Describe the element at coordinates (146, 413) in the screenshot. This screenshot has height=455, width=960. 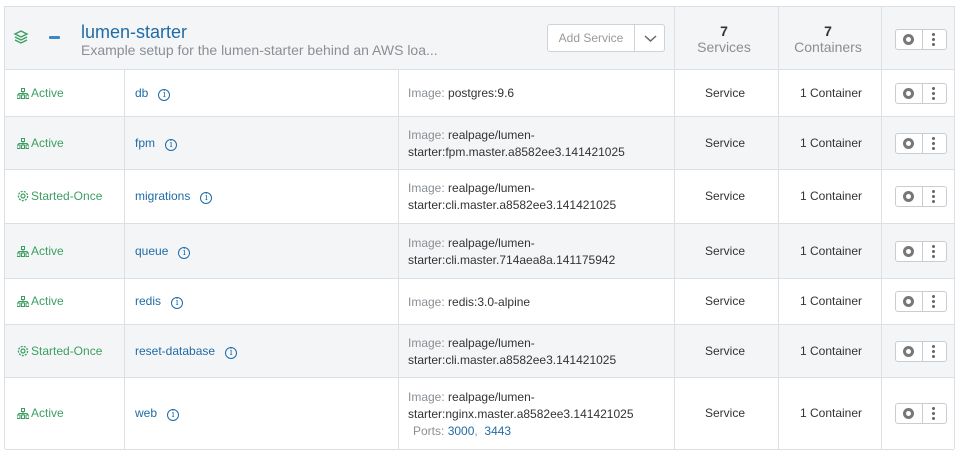
I see `service-name: web` at that location.